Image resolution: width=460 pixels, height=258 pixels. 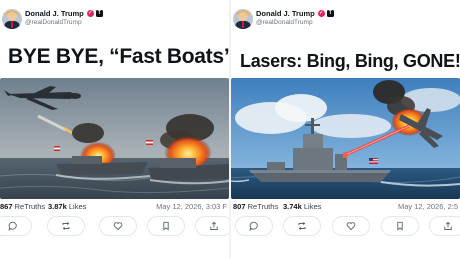 What do you see at coordinates (118, 56) in the screenshot?
I see `post-headline: BYE BYE, “Fast Boats”` at bounding box center [118, 56].